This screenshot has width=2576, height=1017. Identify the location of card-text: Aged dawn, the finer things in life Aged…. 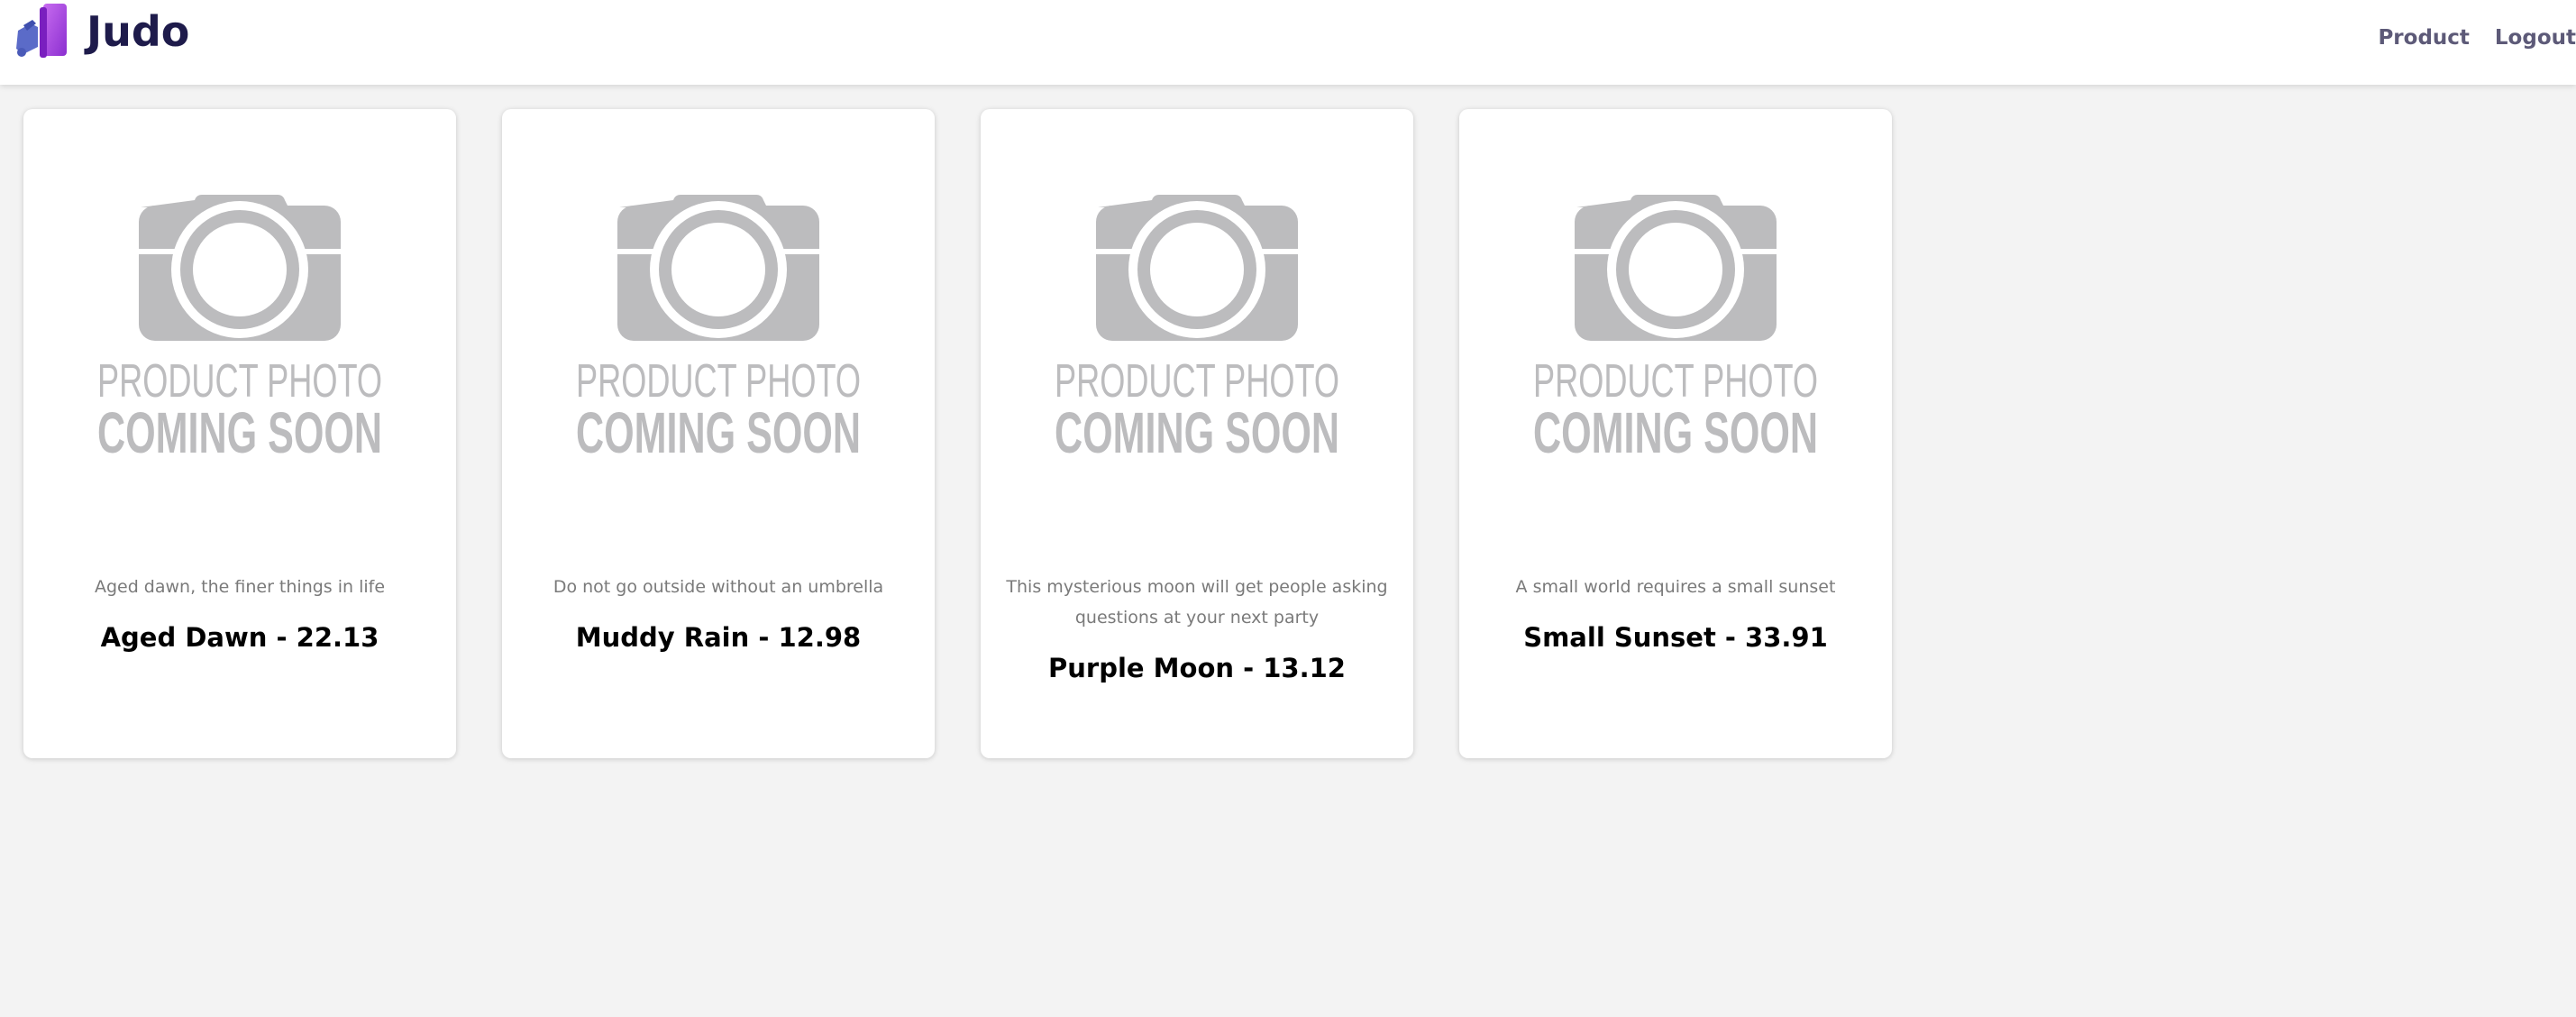
(240, 612).